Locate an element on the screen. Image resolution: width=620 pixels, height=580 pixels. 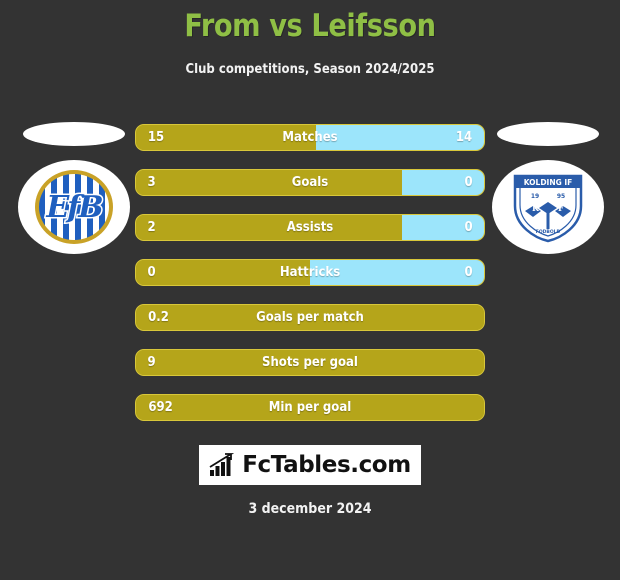
stat-label: Goals per match is located at coordinates (310, 317).